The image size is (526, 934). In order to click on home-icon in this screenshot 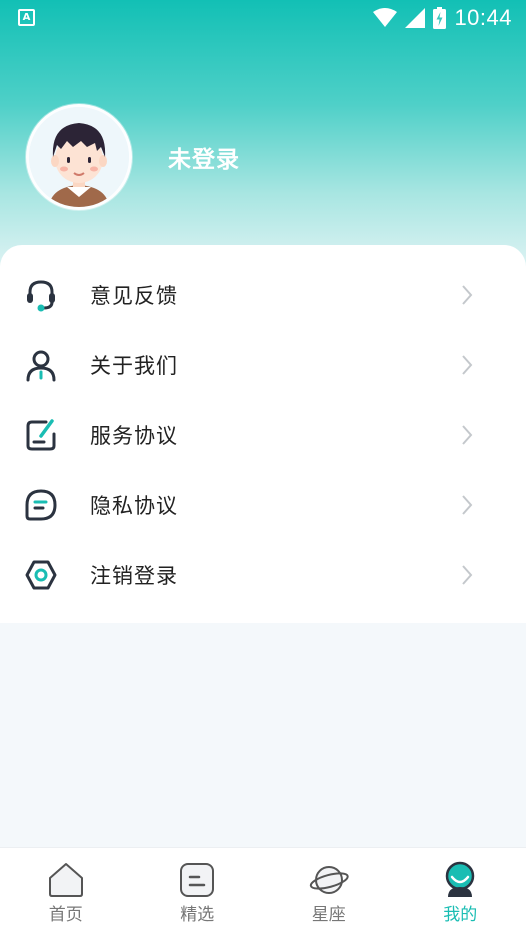, I will do `click(65, 880)`.